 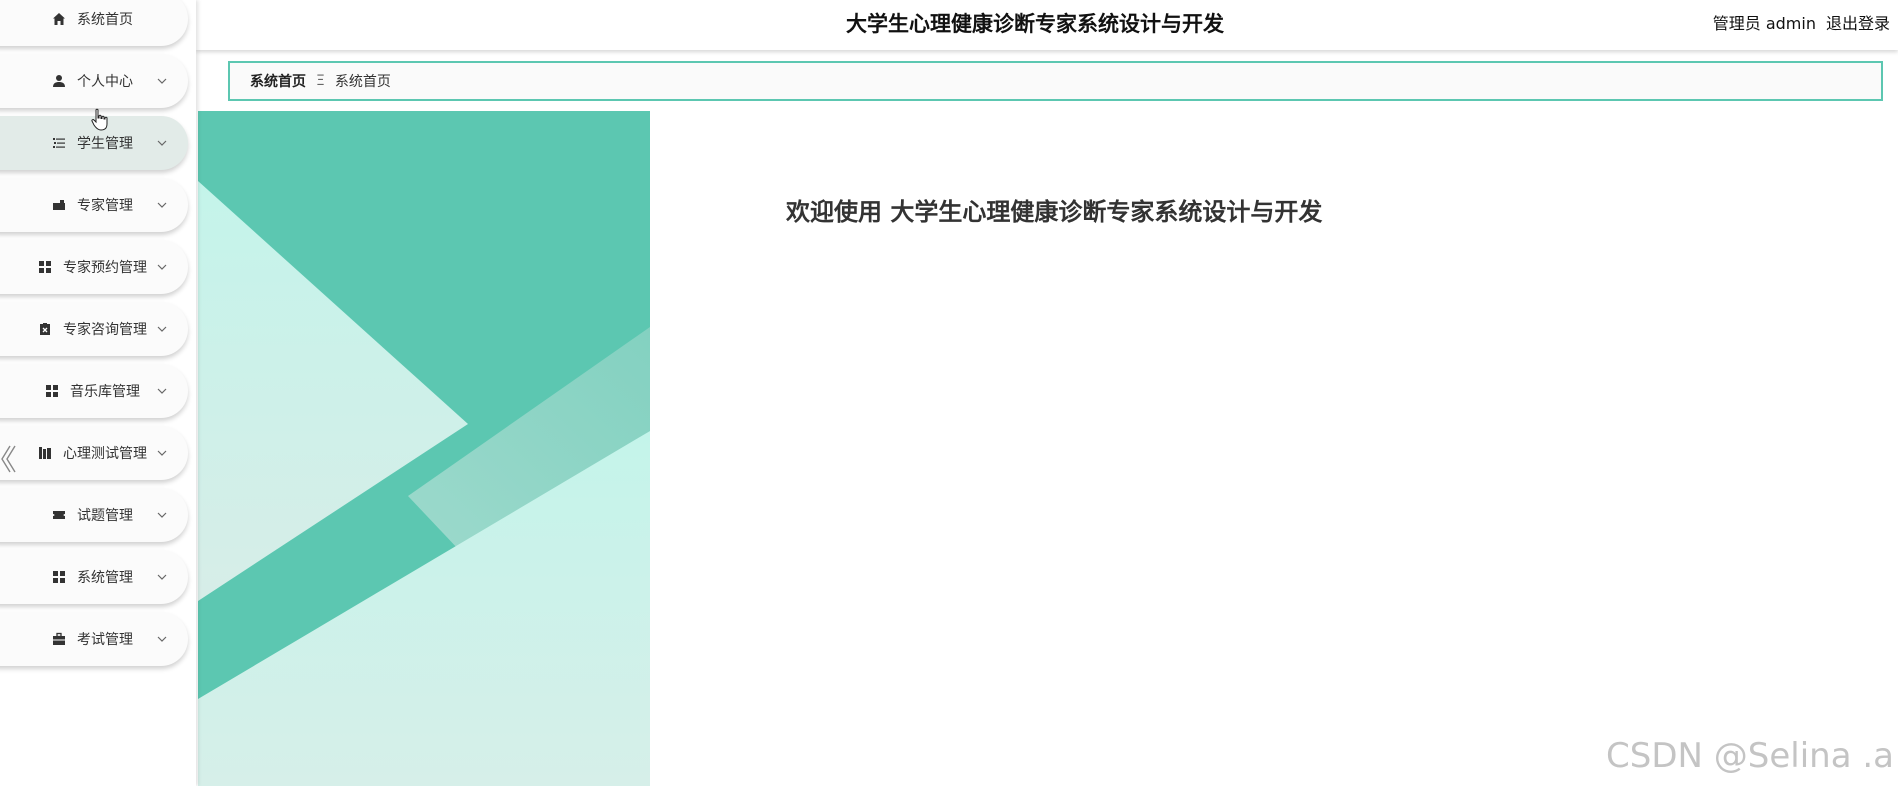 I want to click on sidebar-item-label: 学生管理, so click(x=105, y=144).